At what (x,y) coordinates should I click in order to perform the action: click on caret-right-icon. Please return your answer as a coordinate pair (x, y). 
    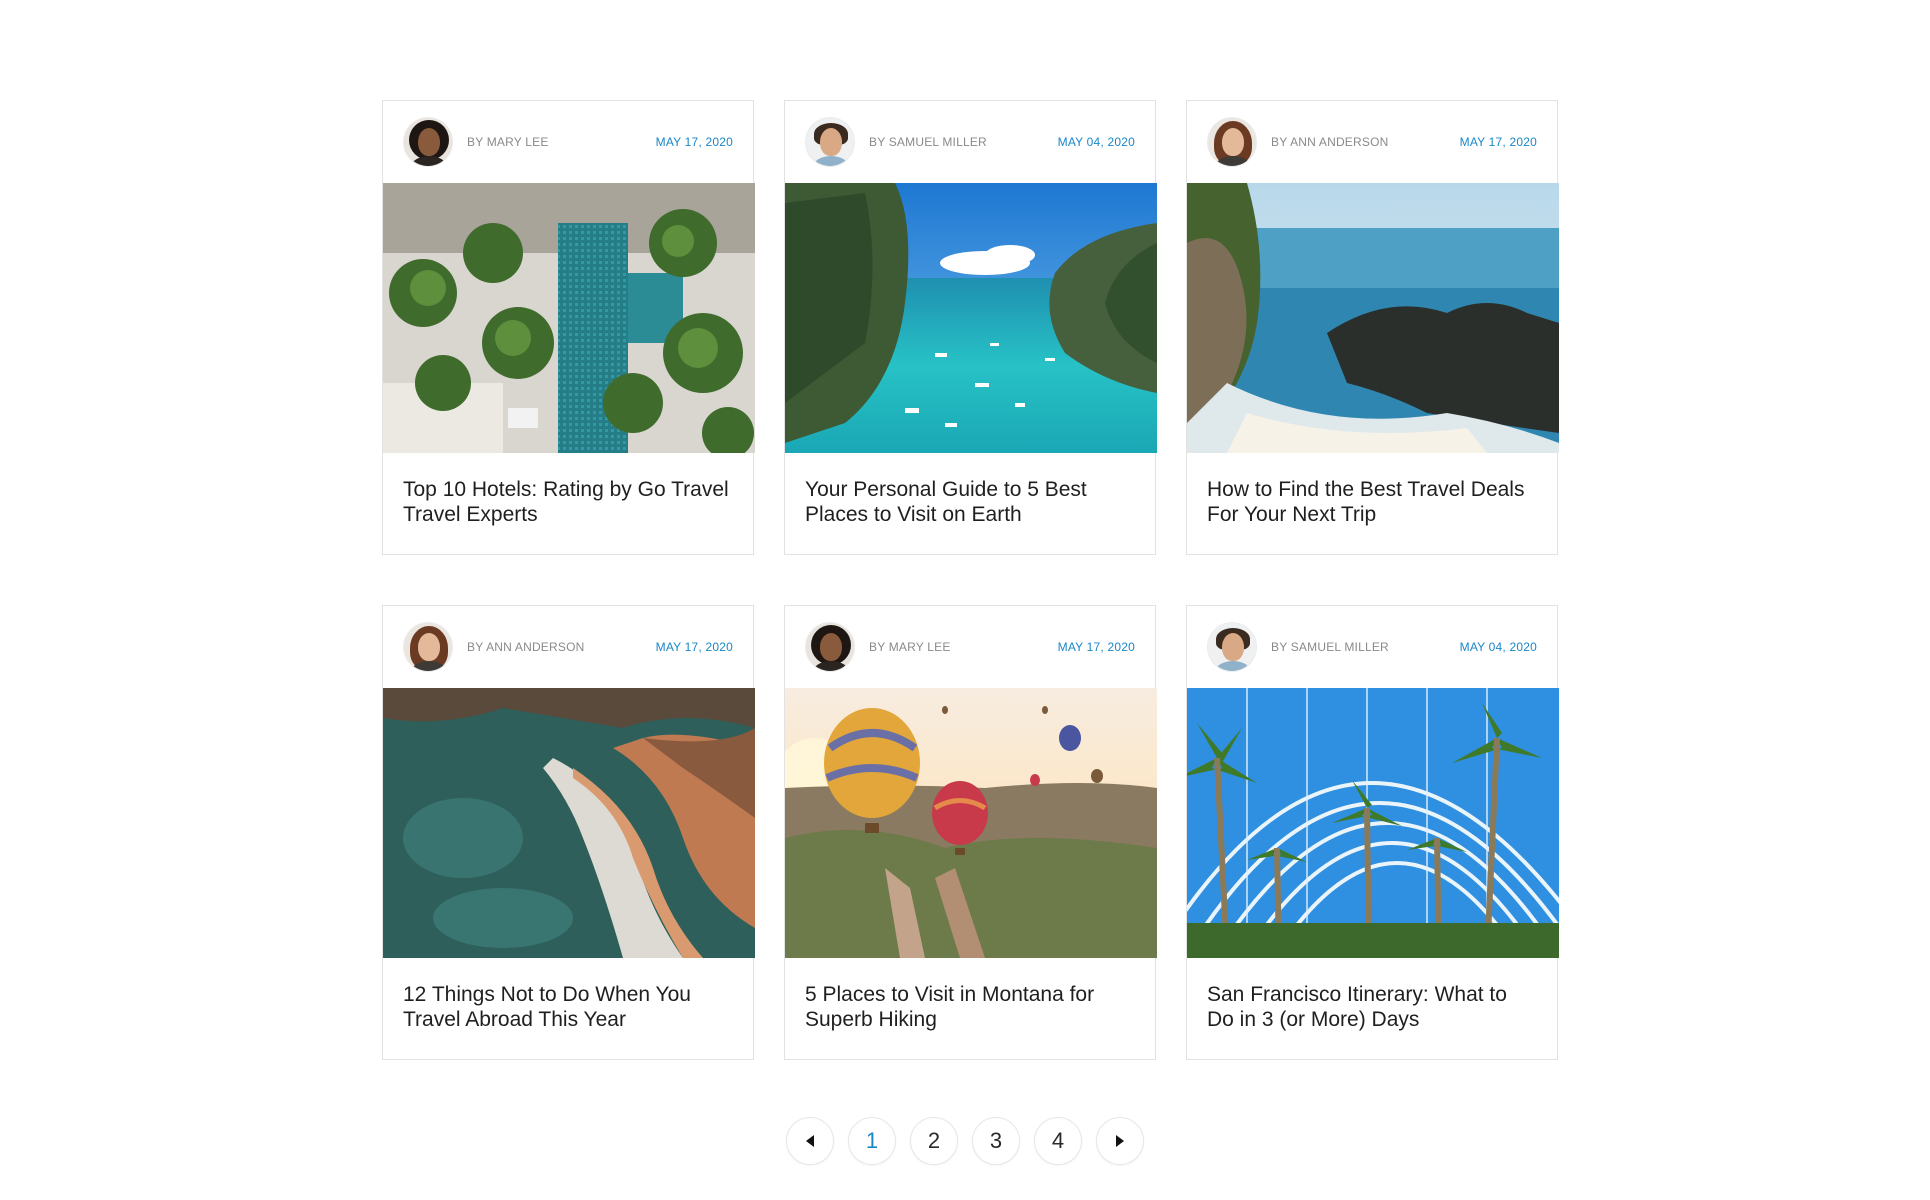
    Looking at the image, I should click on (1120, 1141).